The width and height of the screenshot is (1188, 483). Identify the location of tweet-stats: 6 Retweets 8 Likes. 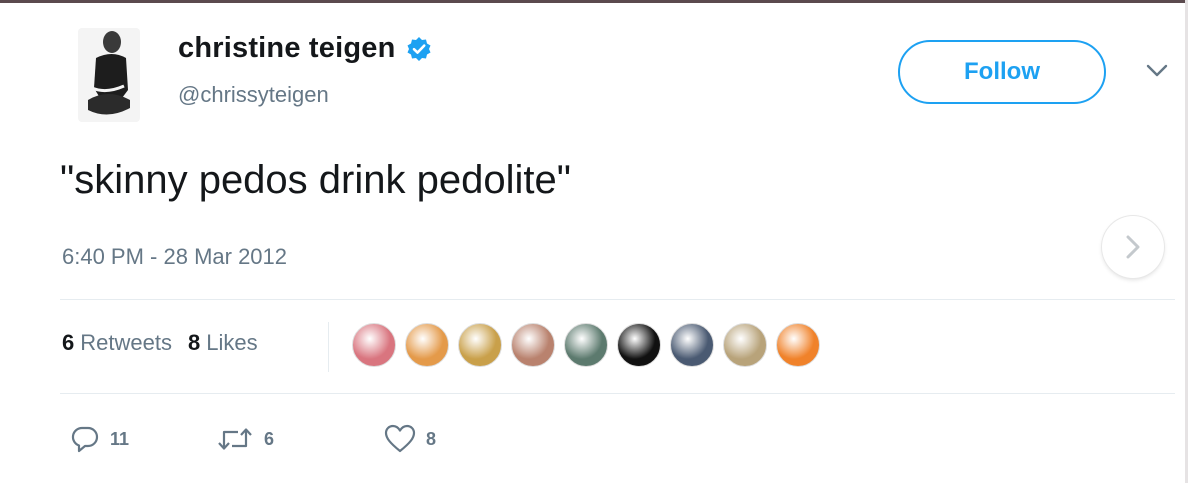
(168, 343).